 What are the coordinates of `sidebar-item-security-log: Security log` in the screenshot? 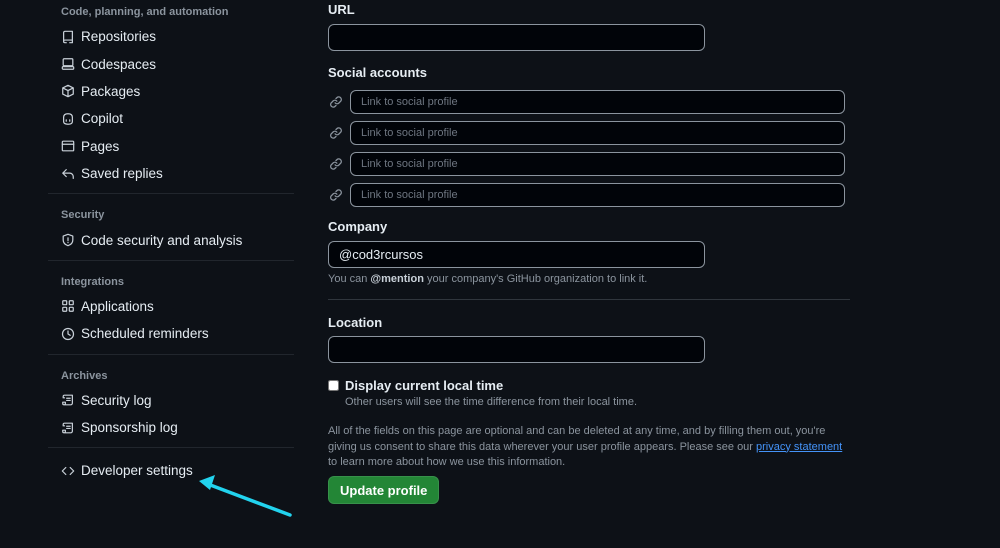 It's located at (171, 400).